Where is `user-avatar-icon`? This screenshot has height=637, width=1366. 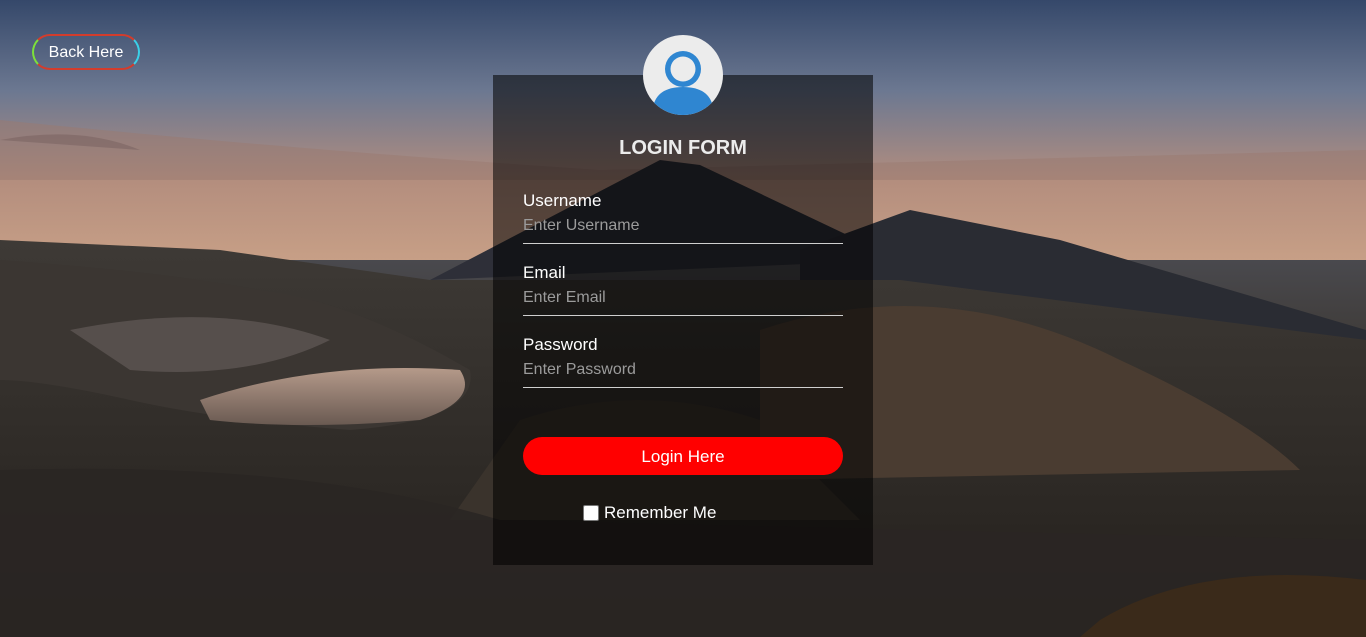
user-avatar-icon is located at coordinates (683, 75).